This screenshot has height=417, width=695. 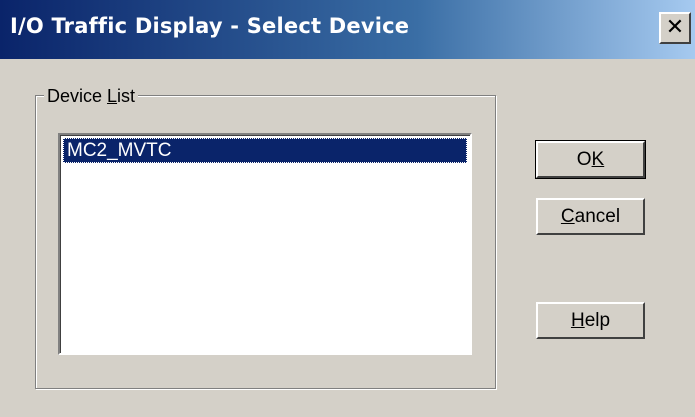 I want to click on ok-button-label: OK, so click(x=590, y=159).